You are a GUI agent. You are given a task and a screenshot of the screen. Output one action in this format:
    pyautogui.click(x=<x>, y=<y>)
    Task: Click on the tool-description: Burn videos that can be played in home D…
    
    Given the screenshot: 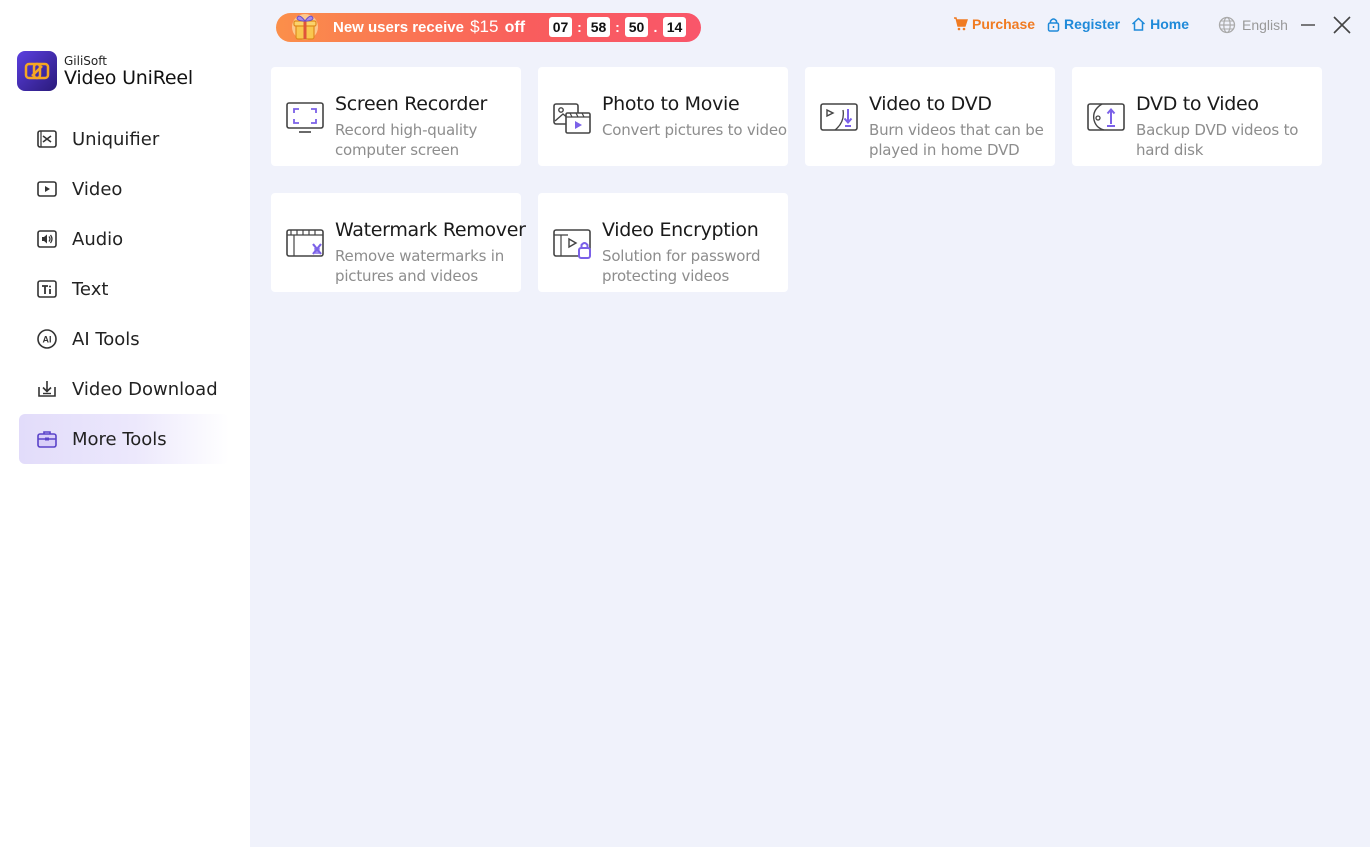 What is the action you would take?
    pyautogui.click(x=956, y=140)
    